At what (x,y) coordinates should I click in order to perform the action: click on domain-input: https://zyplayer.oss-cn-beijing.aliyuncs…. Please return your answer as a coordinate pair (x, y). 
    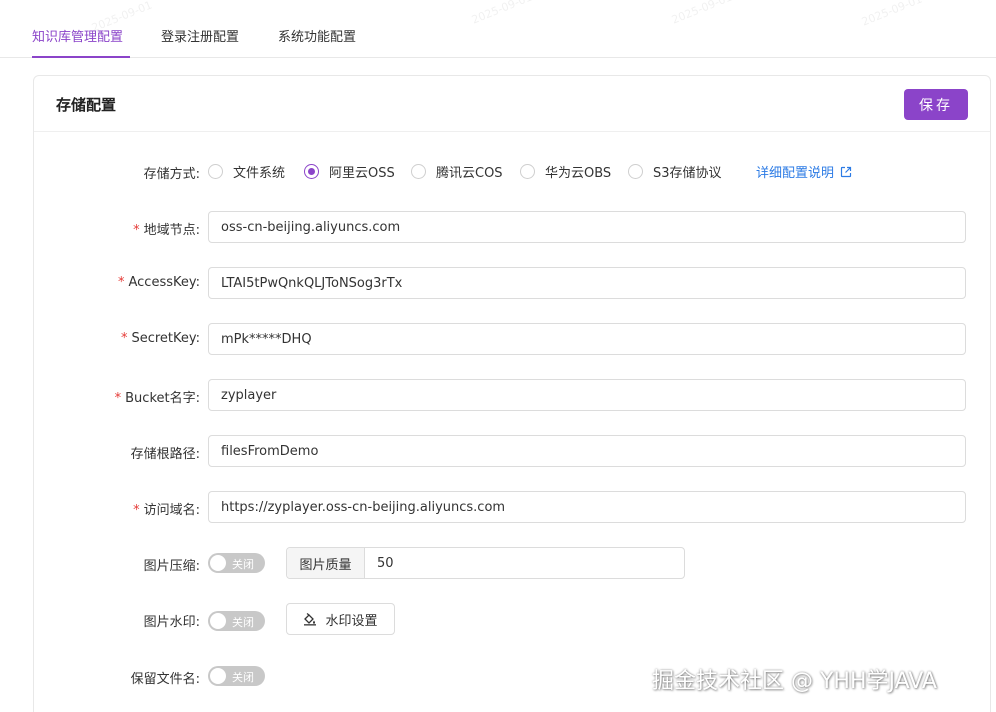
    Looking at the image, I should click on (587, 507).